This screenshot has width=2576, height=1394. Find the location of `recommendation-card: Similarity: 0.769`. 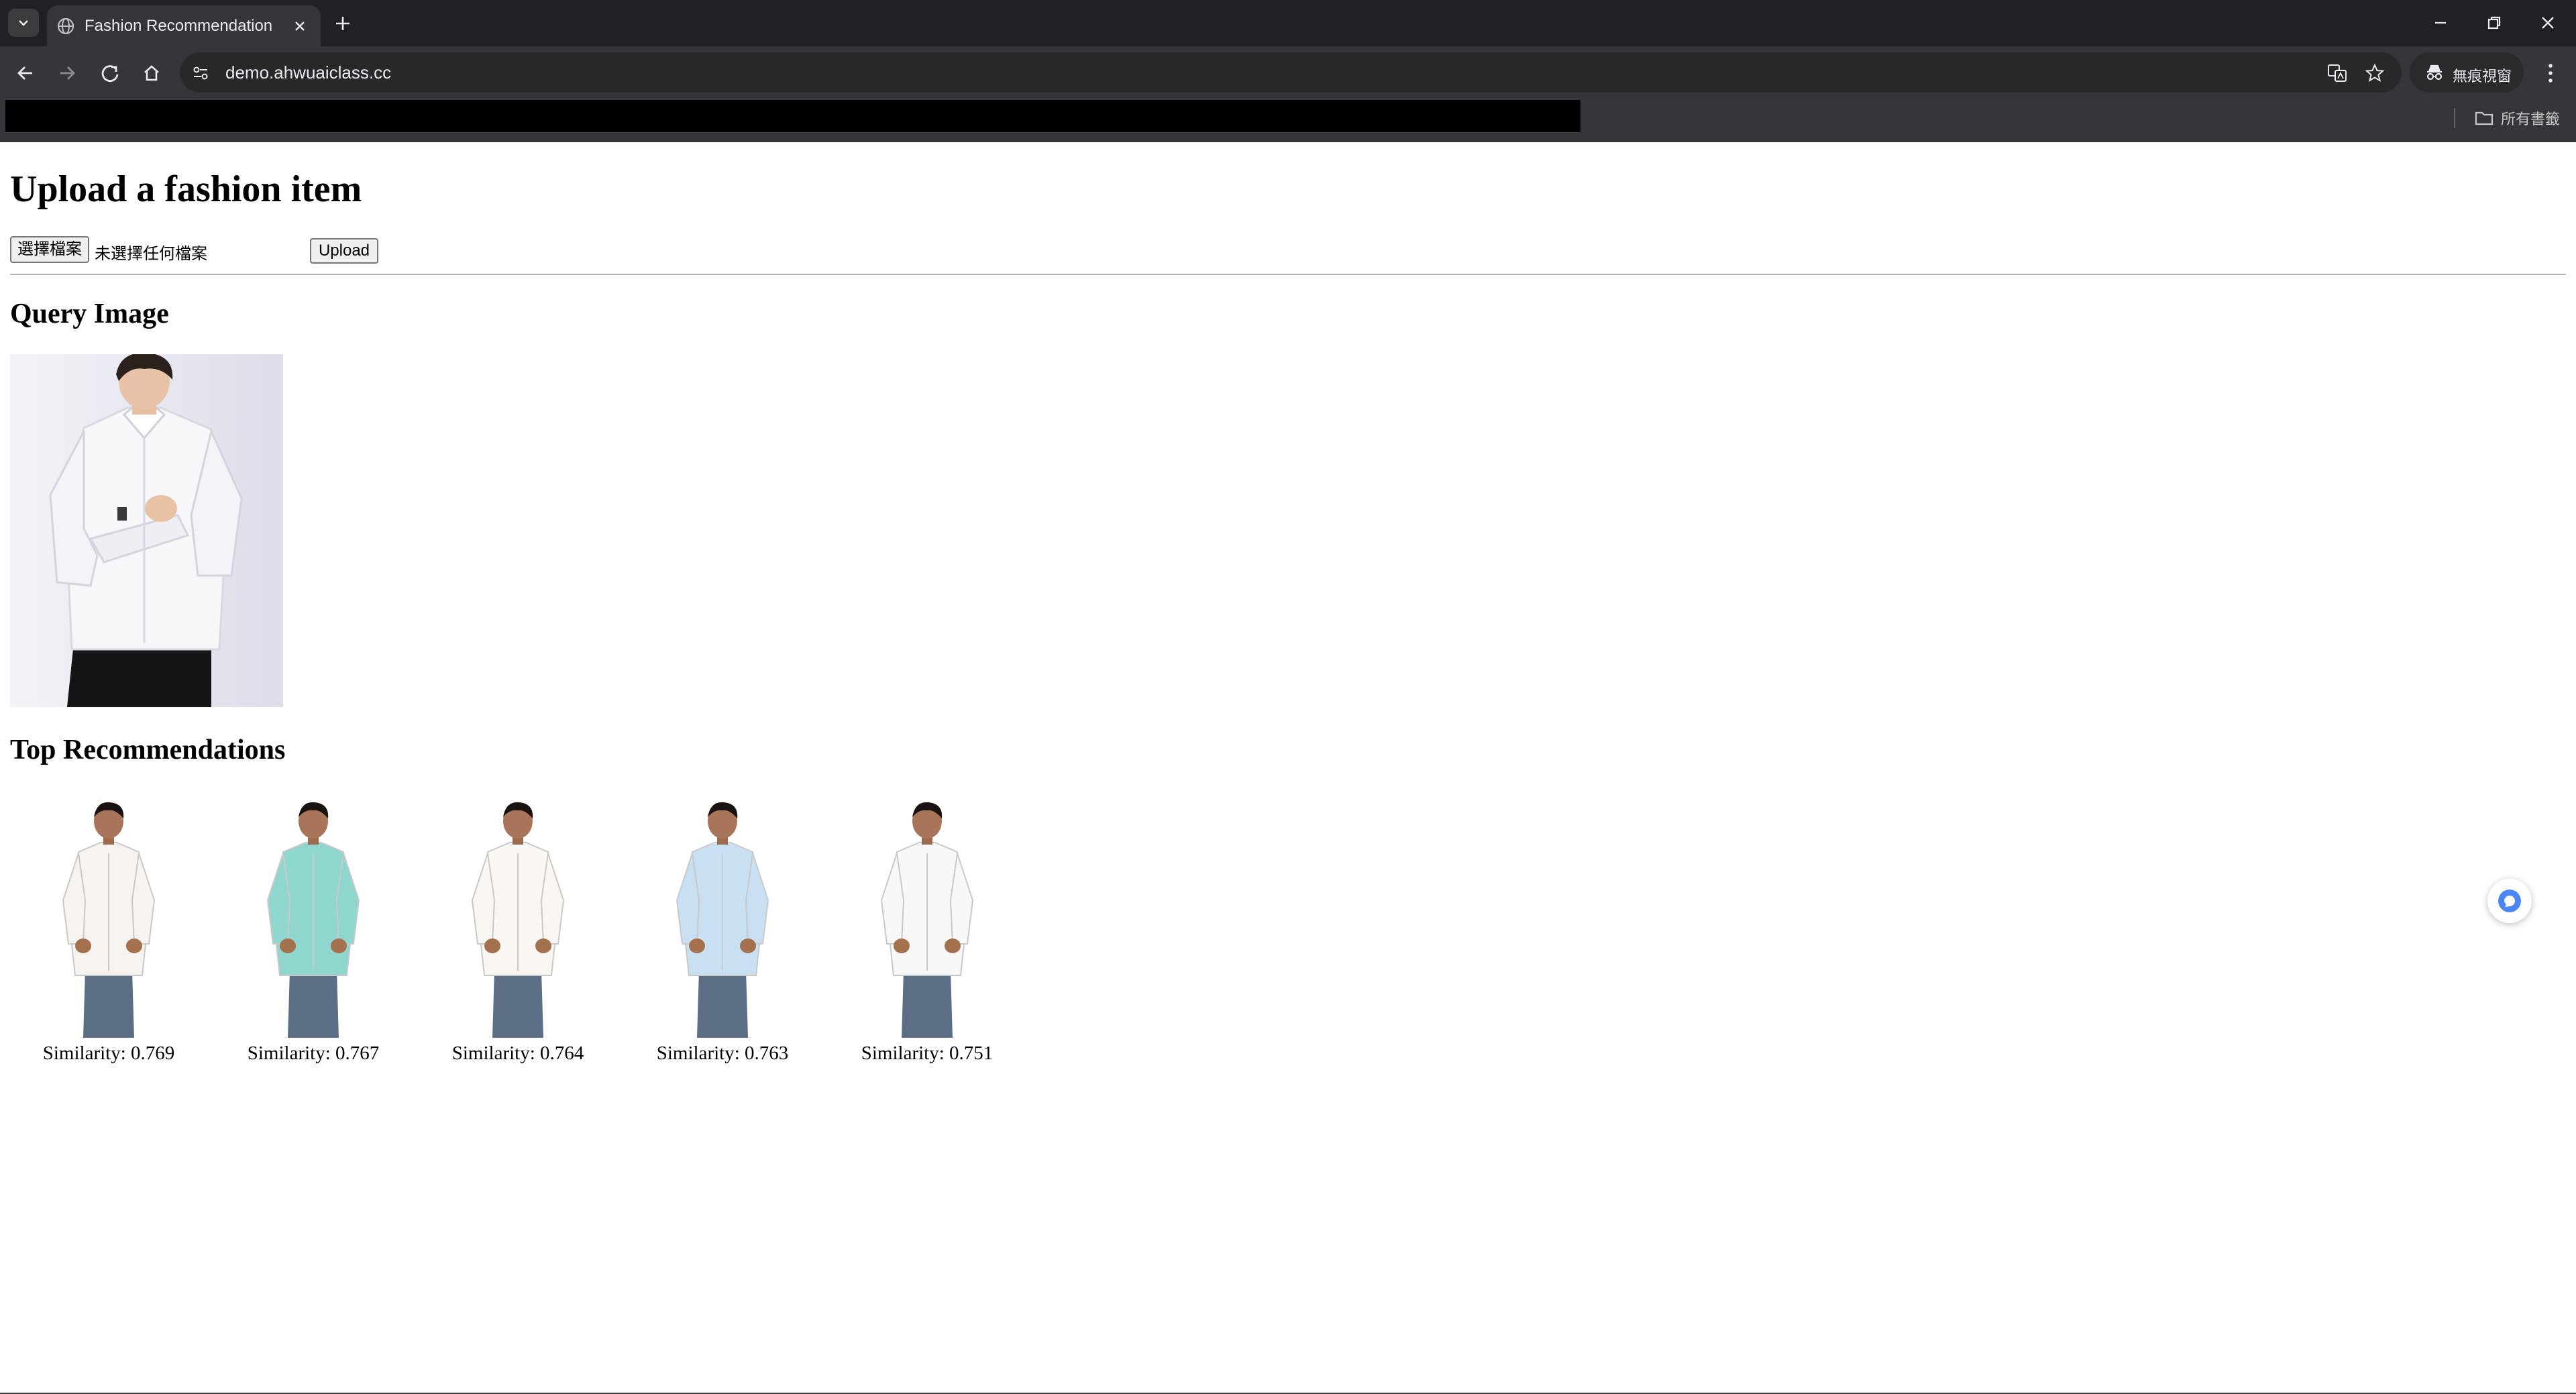

recommendation-card: Similarity: 0.769 is located at coordinates (109, 934).